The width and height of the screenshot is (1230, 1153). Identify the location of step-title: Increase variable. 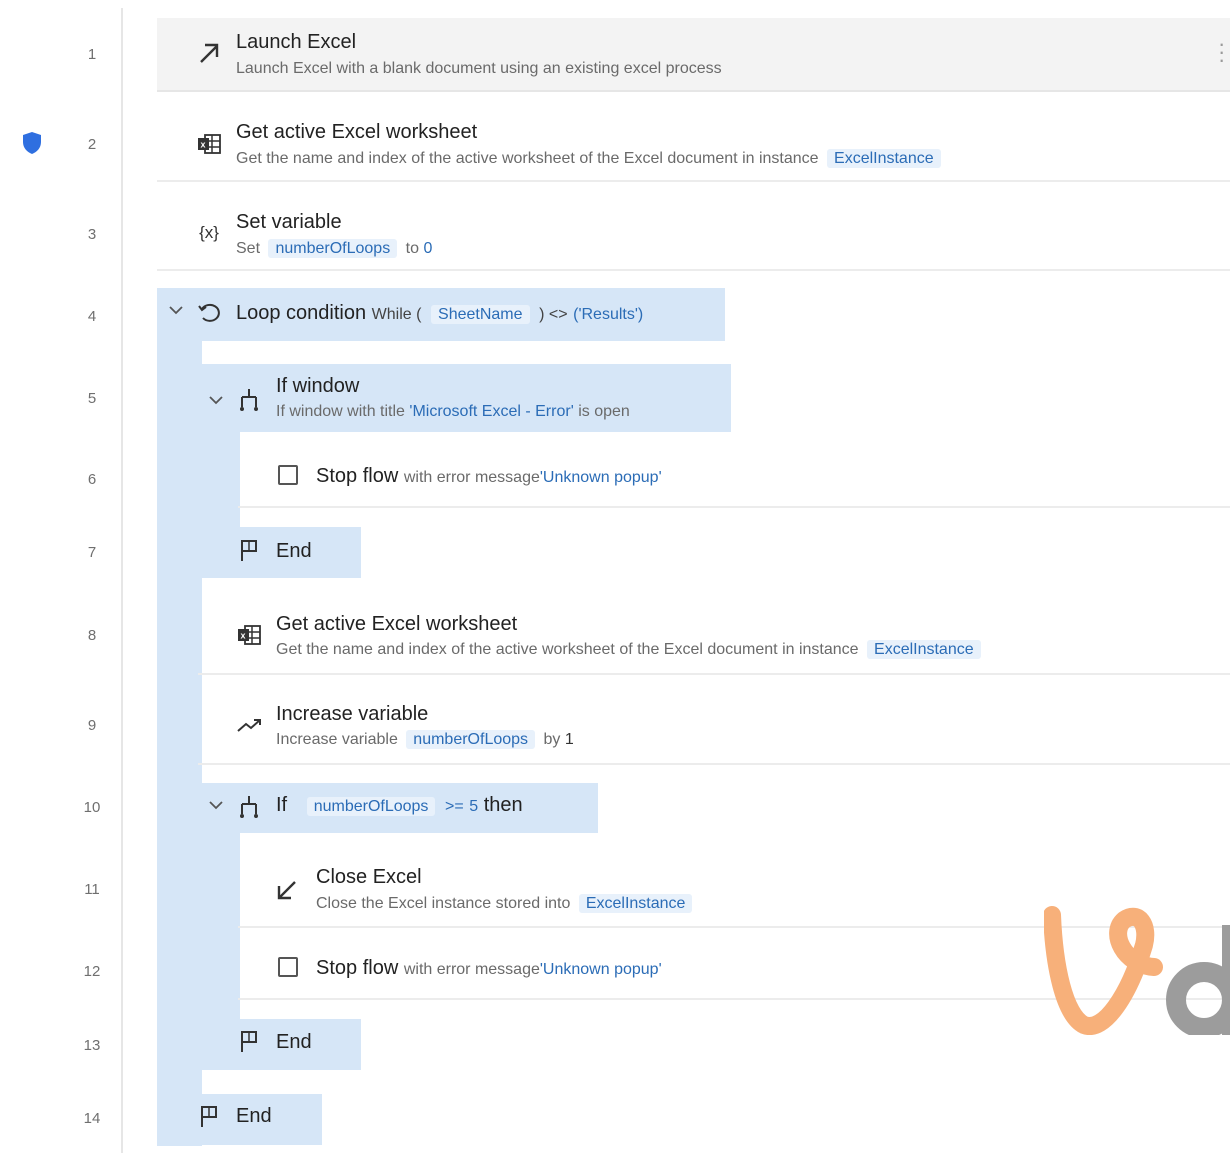
(352, 714).